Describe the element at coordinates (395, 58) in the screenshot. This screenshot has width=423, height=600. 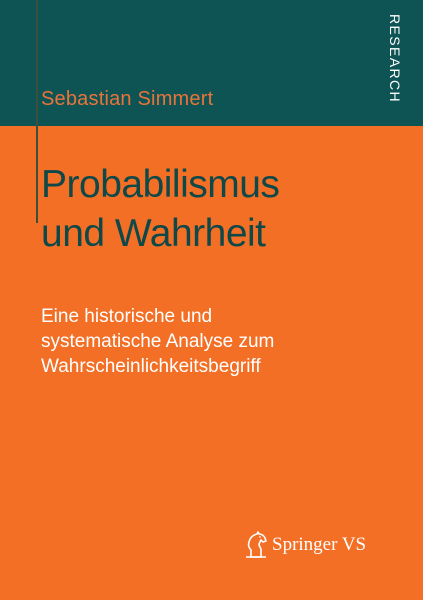
I see `series-label: RESEARCH` at that location.